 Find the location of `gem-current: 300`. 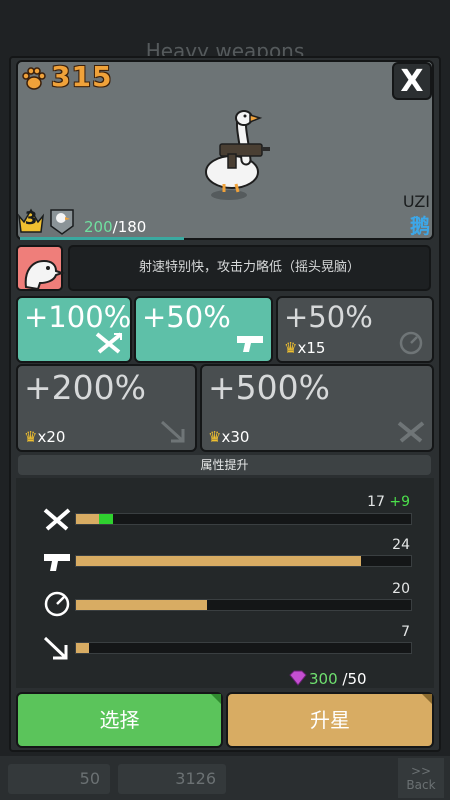

gem-current: 300 is located at coordinates (323, 679).